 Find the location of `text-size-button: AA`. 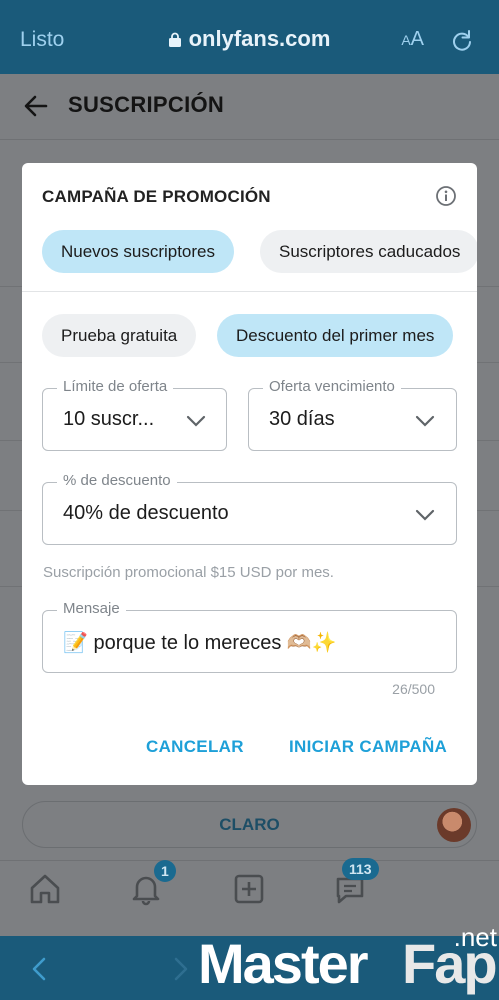

text-size-button: AA is located at coordinates (412, 39).